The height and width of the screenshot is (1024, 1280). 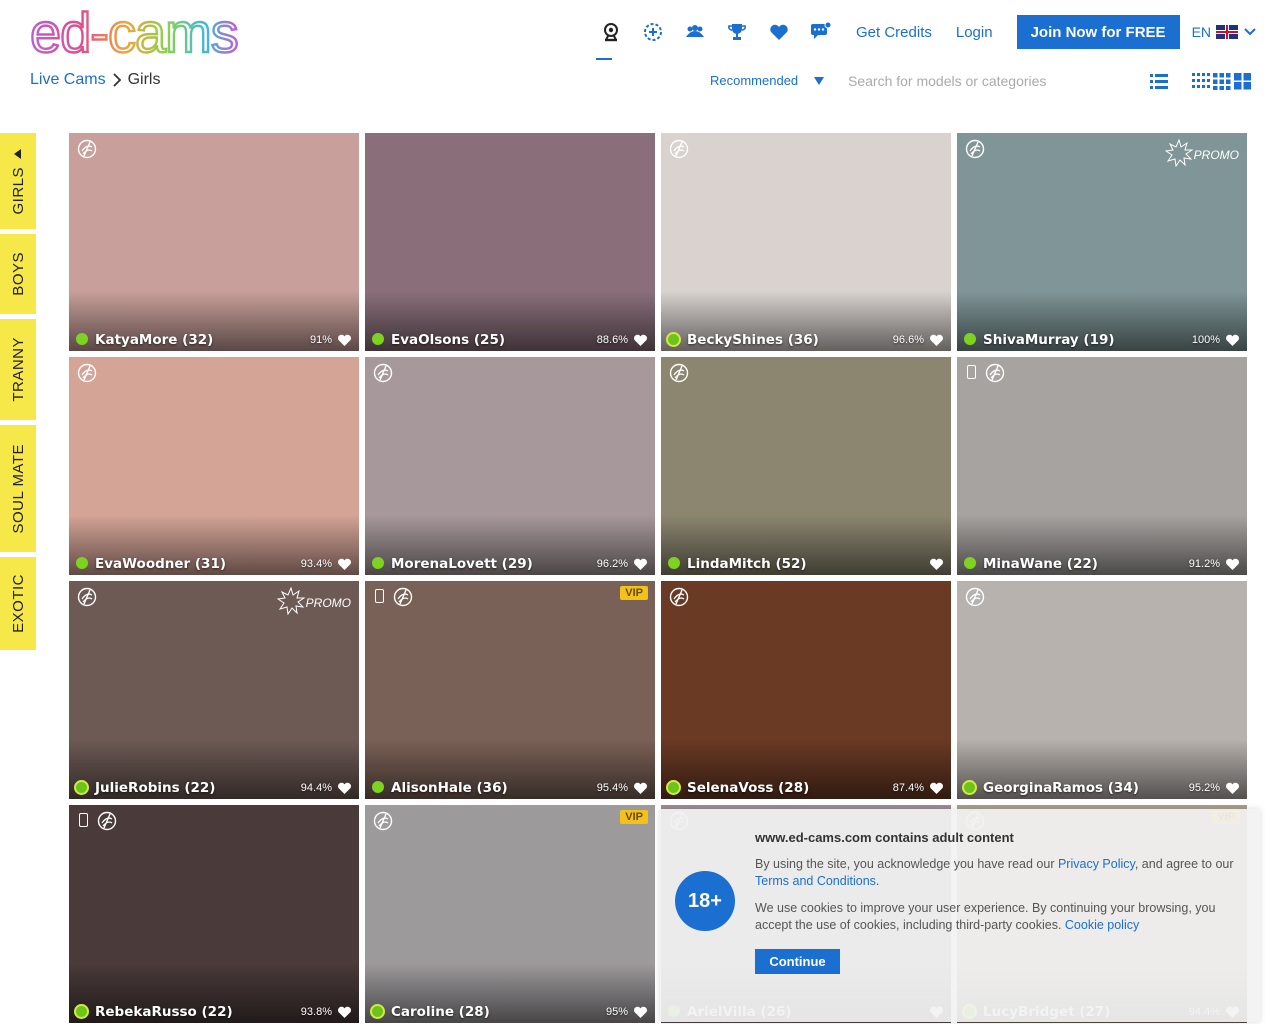 What do you see at coordinates (449, 788) in the screenshot?
I see `model-name: AlisonHale (36)` at bounding box center [449, 788].